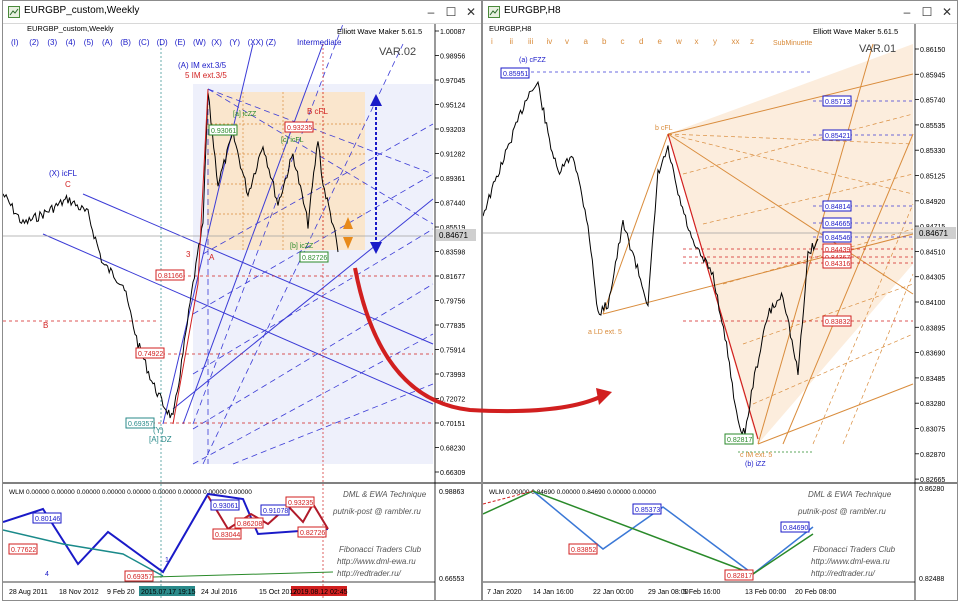 The image size is (960, 603). Describe the element at coordinates (532, 10) in the screenshot. I see `right-window-title: EURGBP,H8` at that location.